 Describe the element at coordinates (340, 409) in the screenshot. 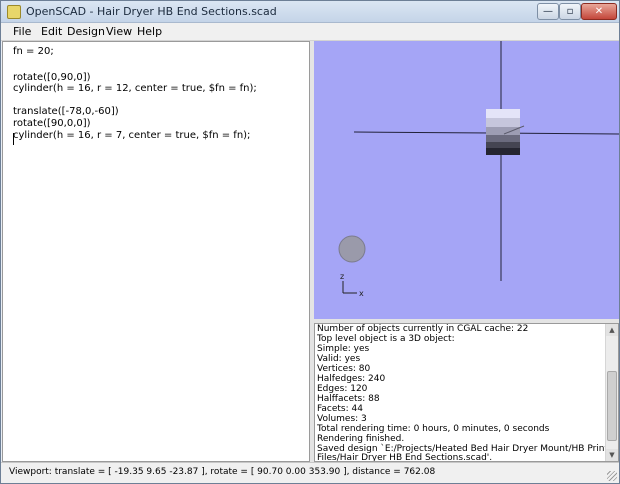

I see `console-line: Facets: 44` at that location.